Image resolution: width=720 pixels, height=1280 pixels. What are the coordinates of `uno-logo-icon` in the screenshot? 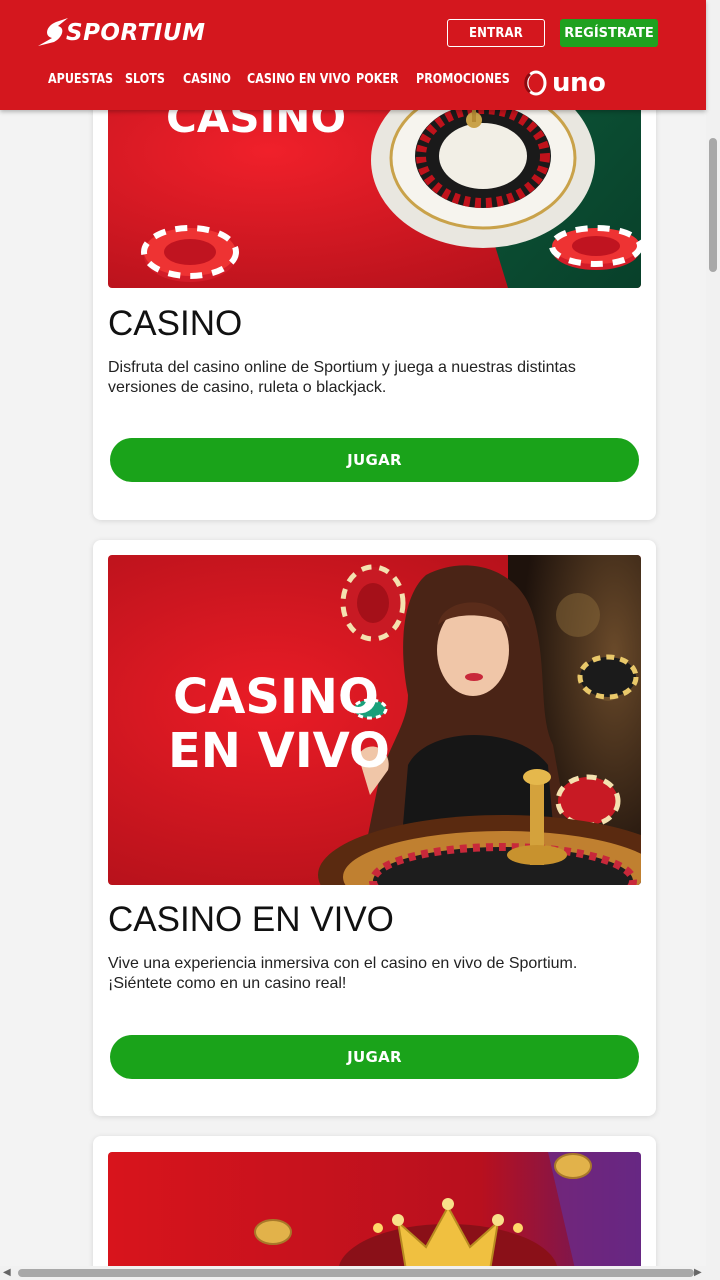 It's located at (535, 83).